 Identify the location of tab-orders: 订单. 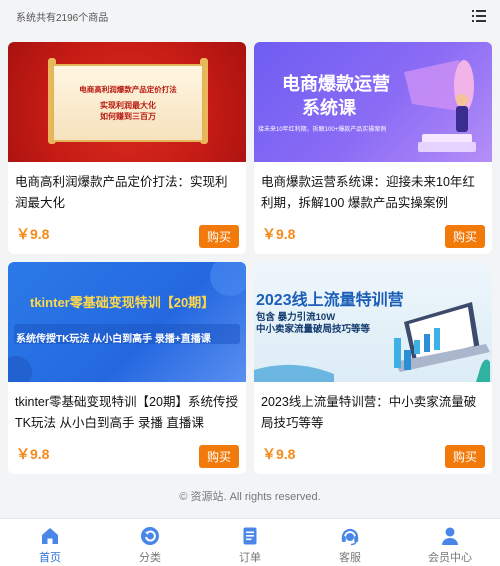
(250, 542).